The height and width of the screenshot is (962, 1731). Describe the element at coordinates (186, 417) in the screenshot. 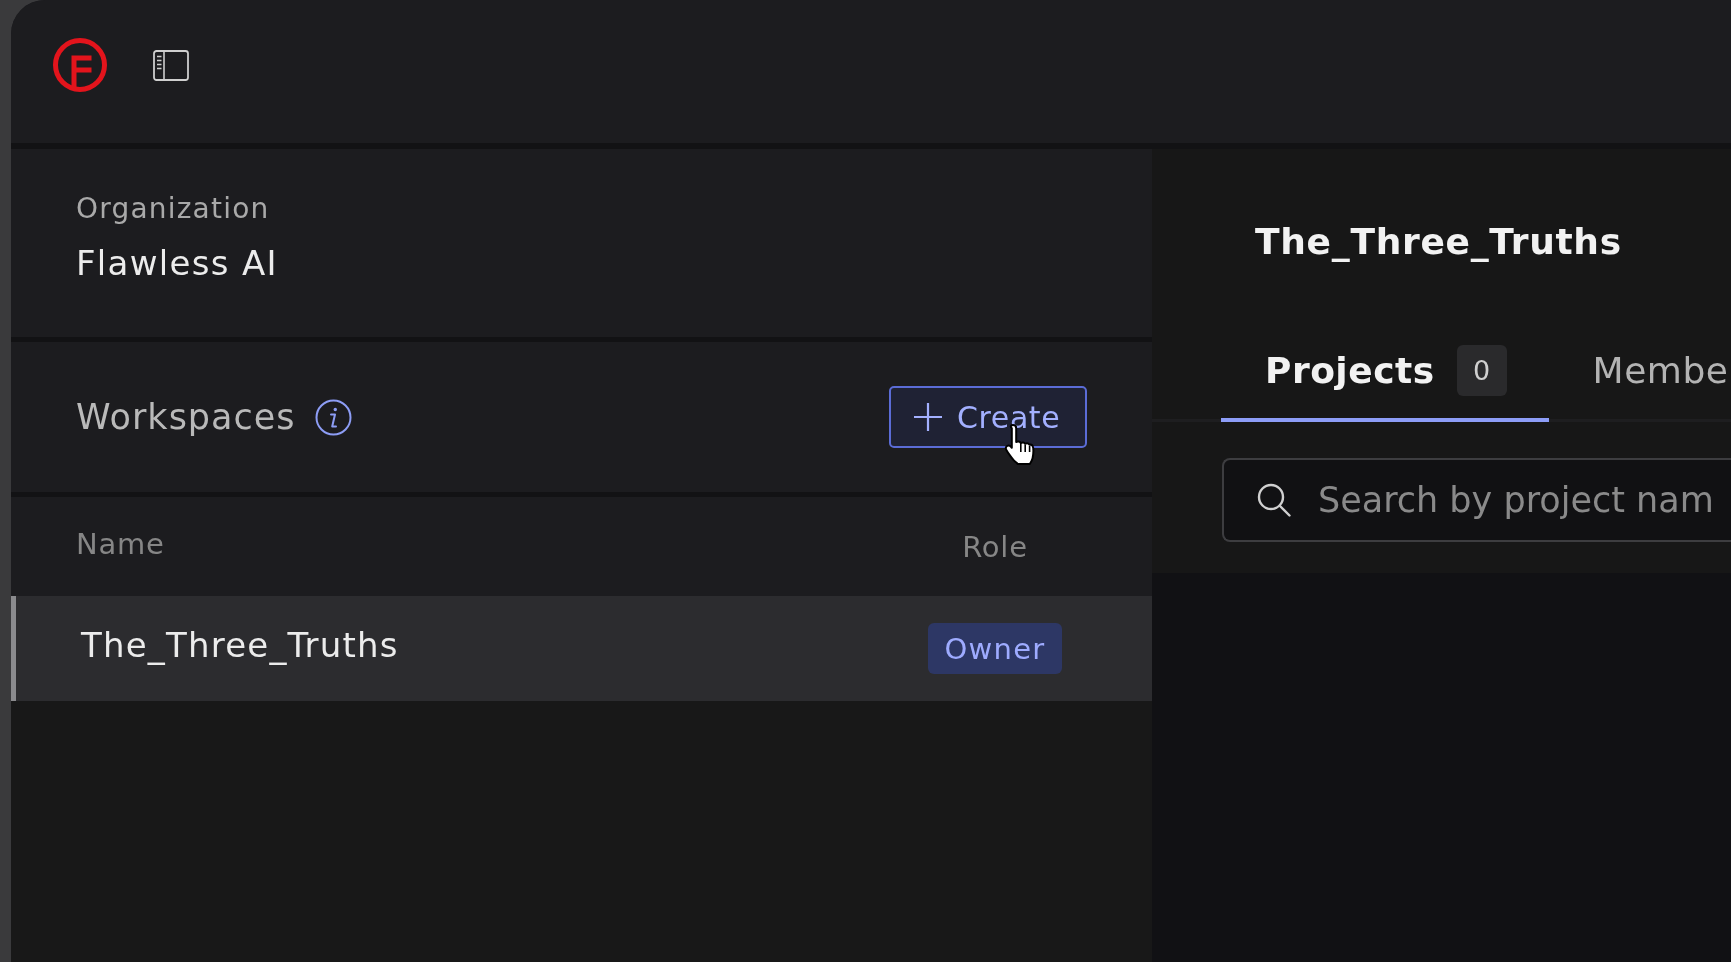

I see `workspaces-heading: Workspaces` at that location.